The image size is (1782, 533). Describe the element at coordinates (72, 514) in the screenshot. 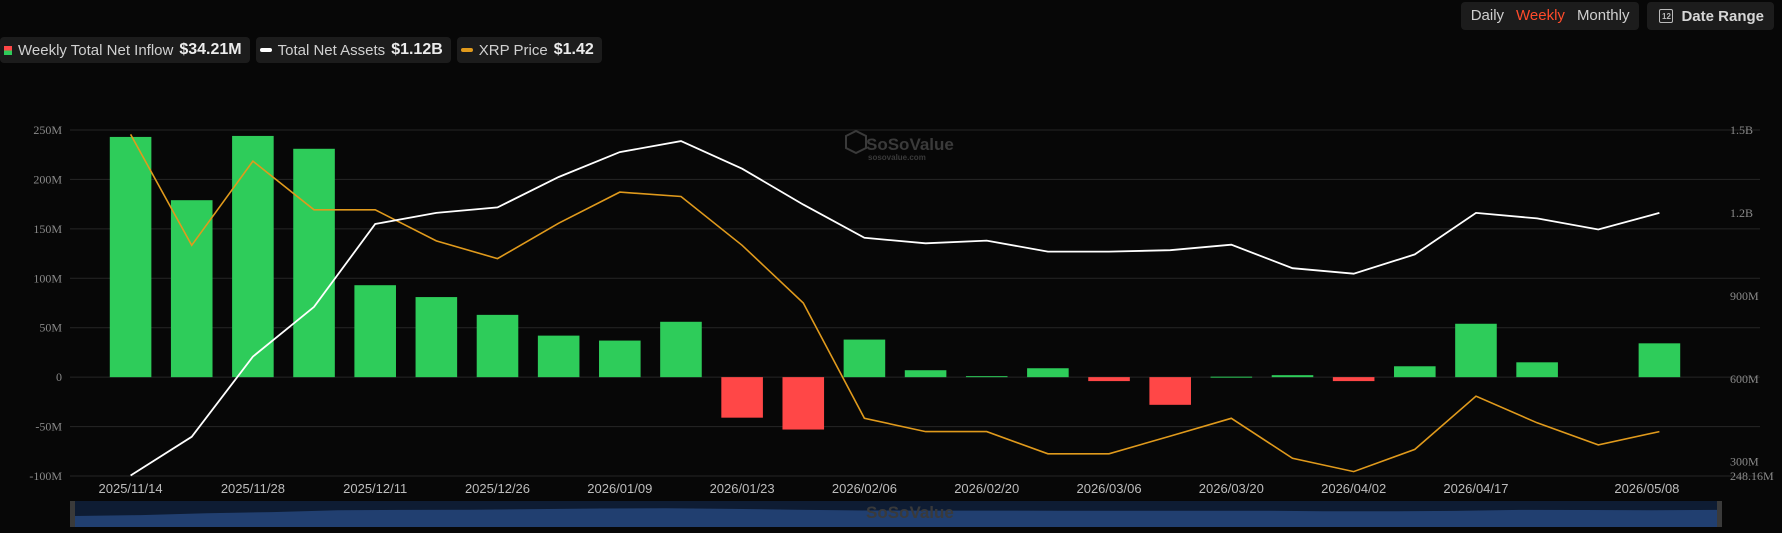

I see `navigator-handle-left` at that location.